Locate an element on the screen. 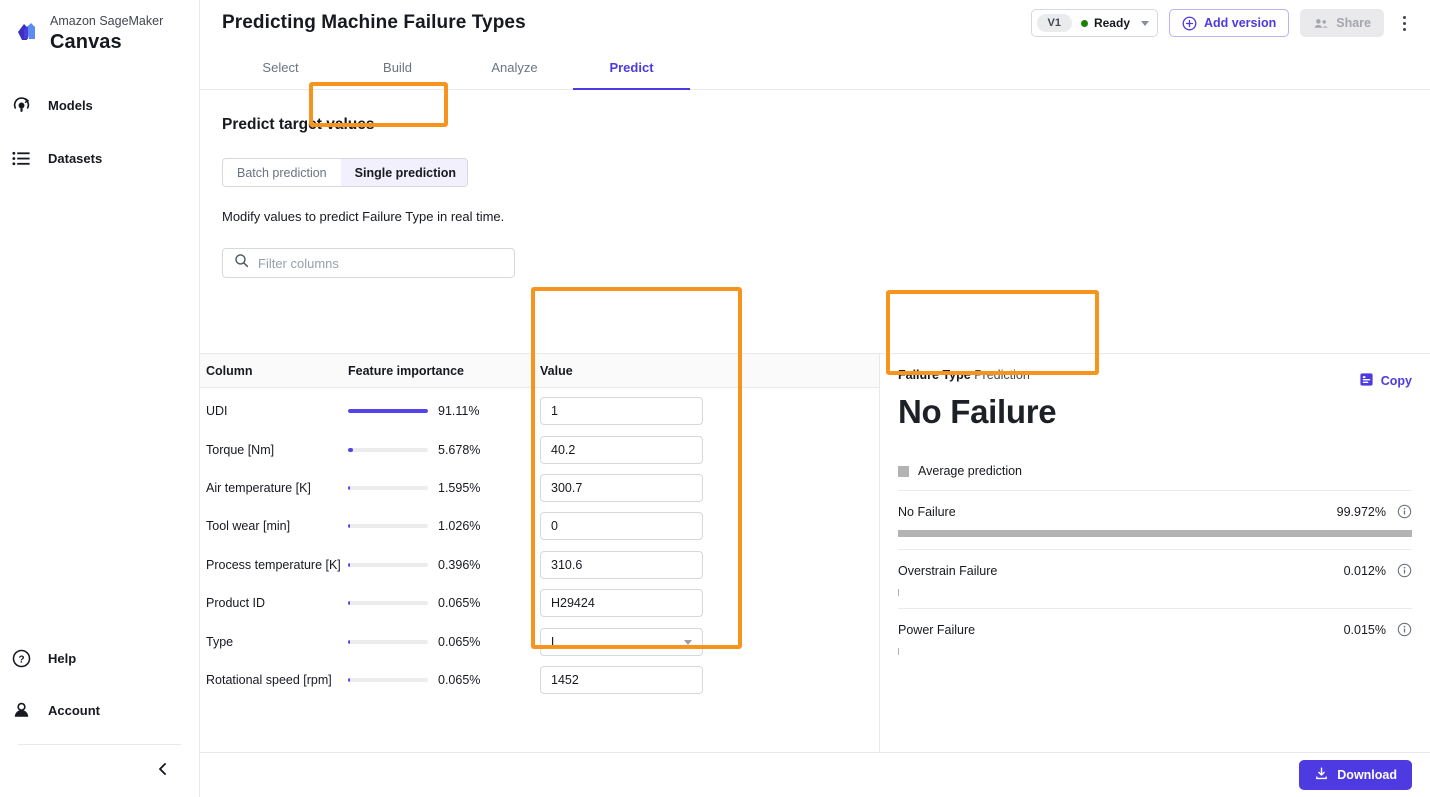 This screenshot has height=797, width=1430. value-input-air-temperature-k is located at coordinates (621, 487).